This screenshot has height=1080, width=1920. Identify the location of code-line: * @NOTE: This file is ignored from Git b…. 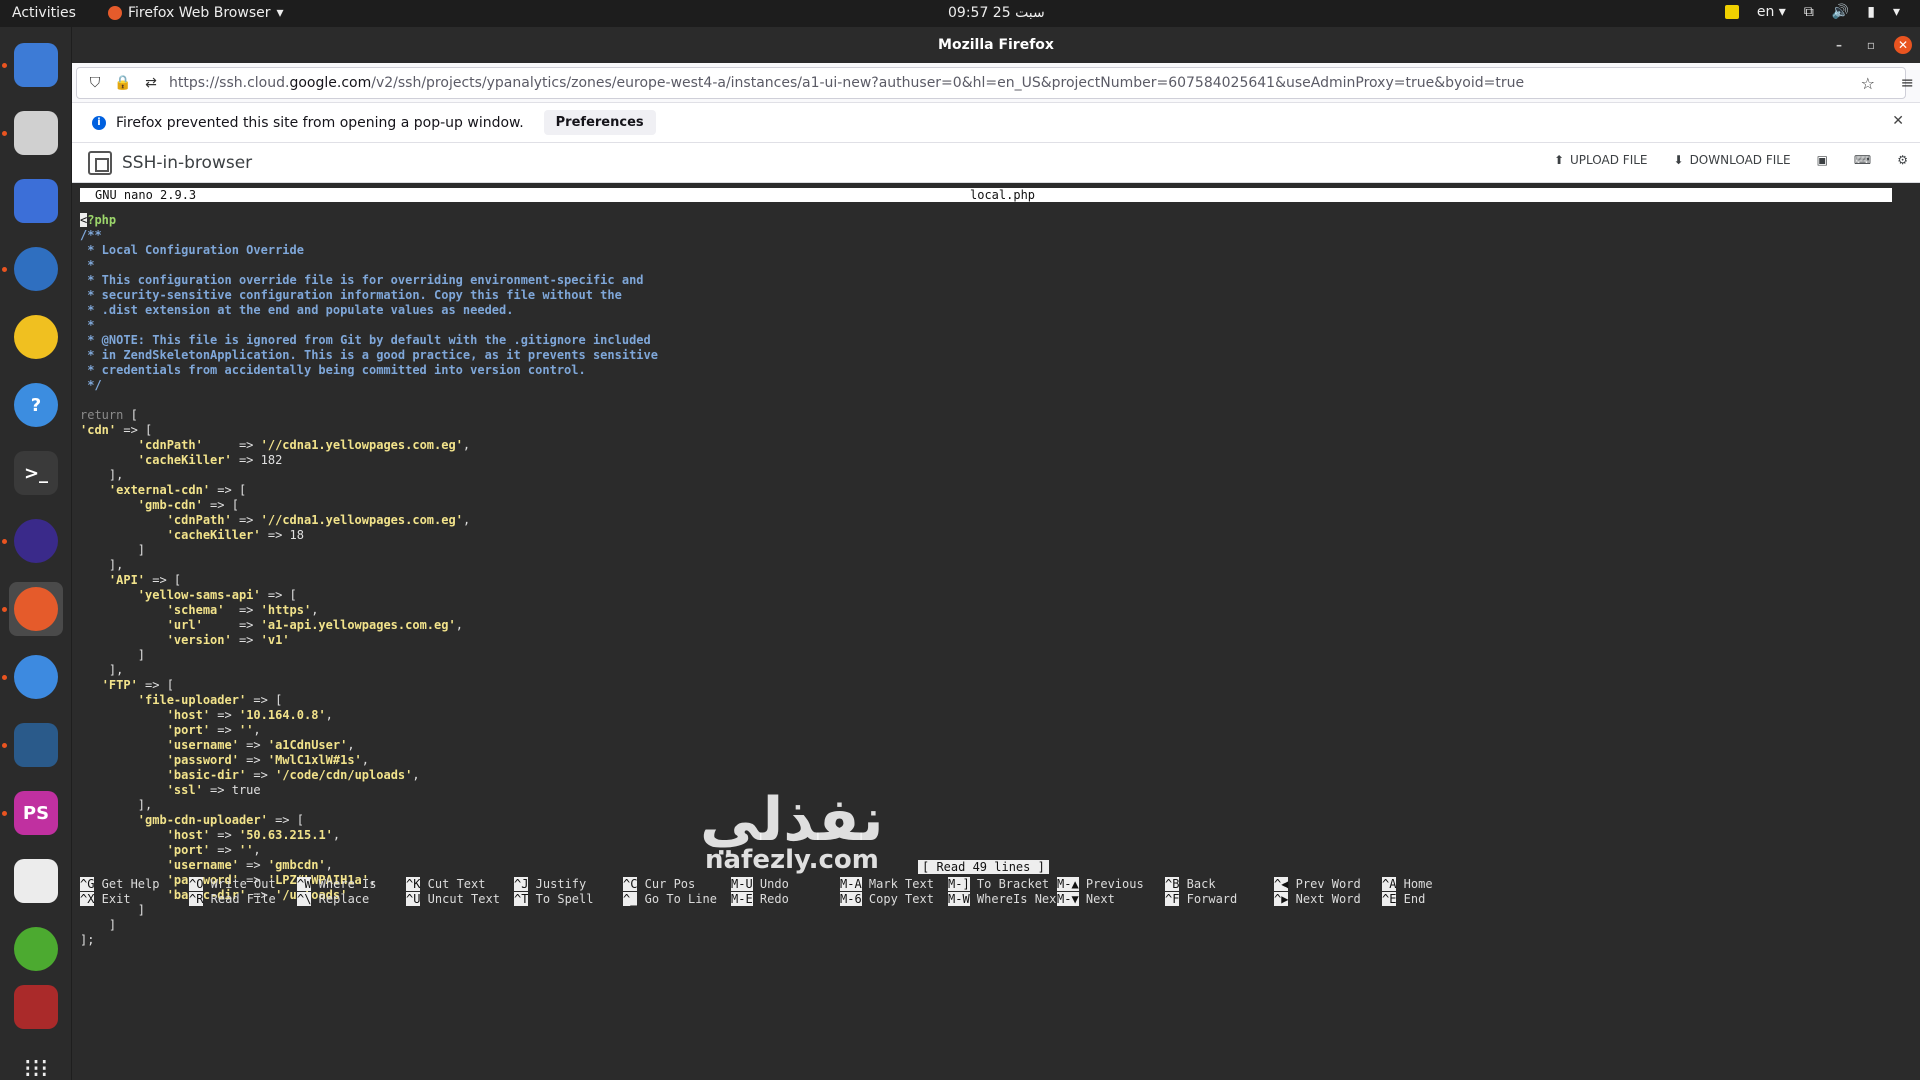
(365, 340).